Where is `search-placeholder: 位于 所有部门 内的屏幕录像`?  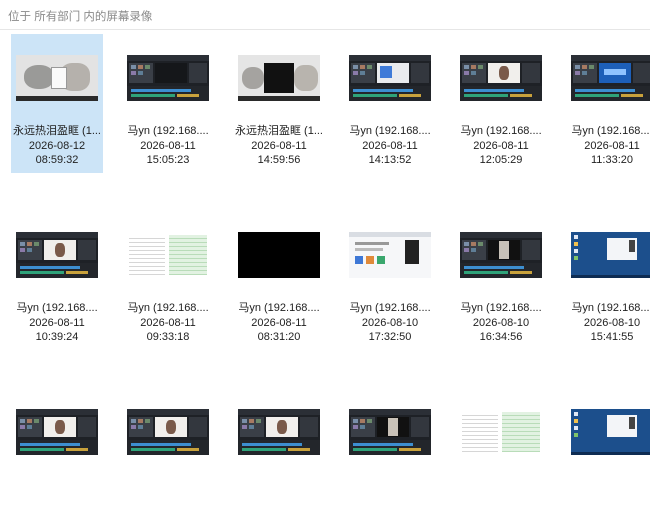
search-placeholder: 位于 所有部门 内的屏幕录像 is located at coordinates (80, 17).